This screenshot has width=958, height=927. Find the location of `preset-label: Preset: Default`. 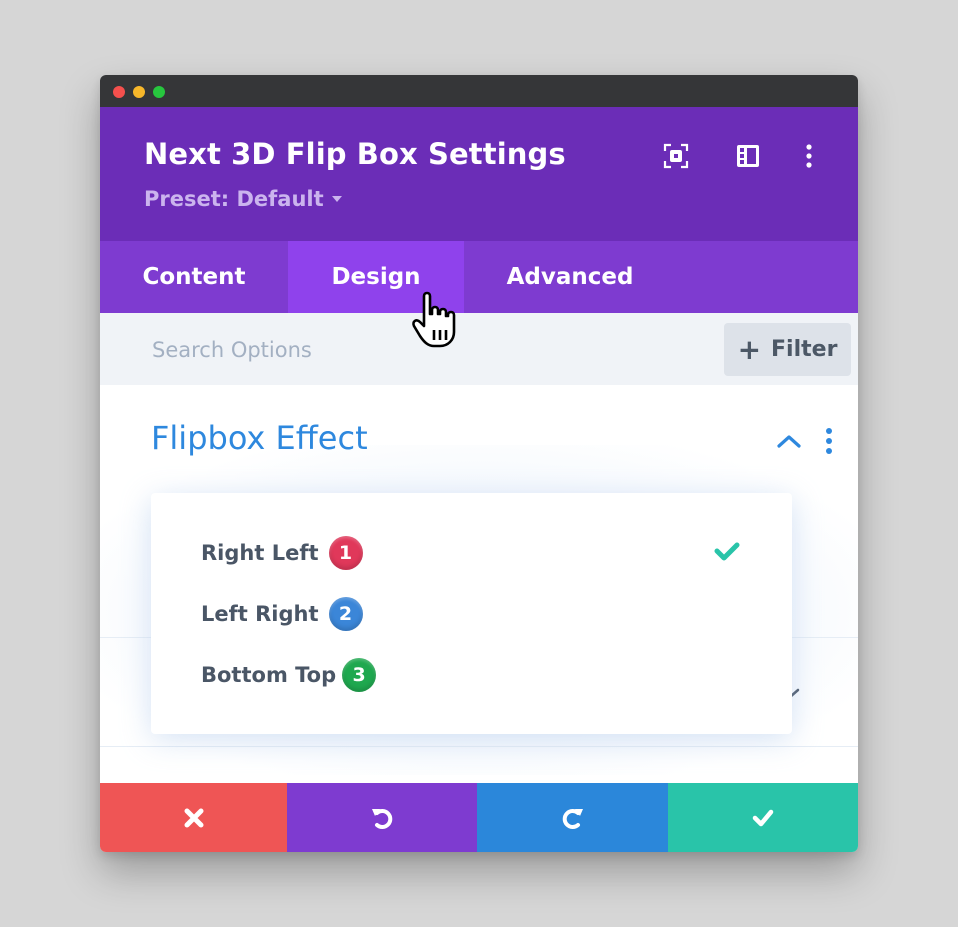

preset-label: Preset: Default is located at coordinates (234, 199).